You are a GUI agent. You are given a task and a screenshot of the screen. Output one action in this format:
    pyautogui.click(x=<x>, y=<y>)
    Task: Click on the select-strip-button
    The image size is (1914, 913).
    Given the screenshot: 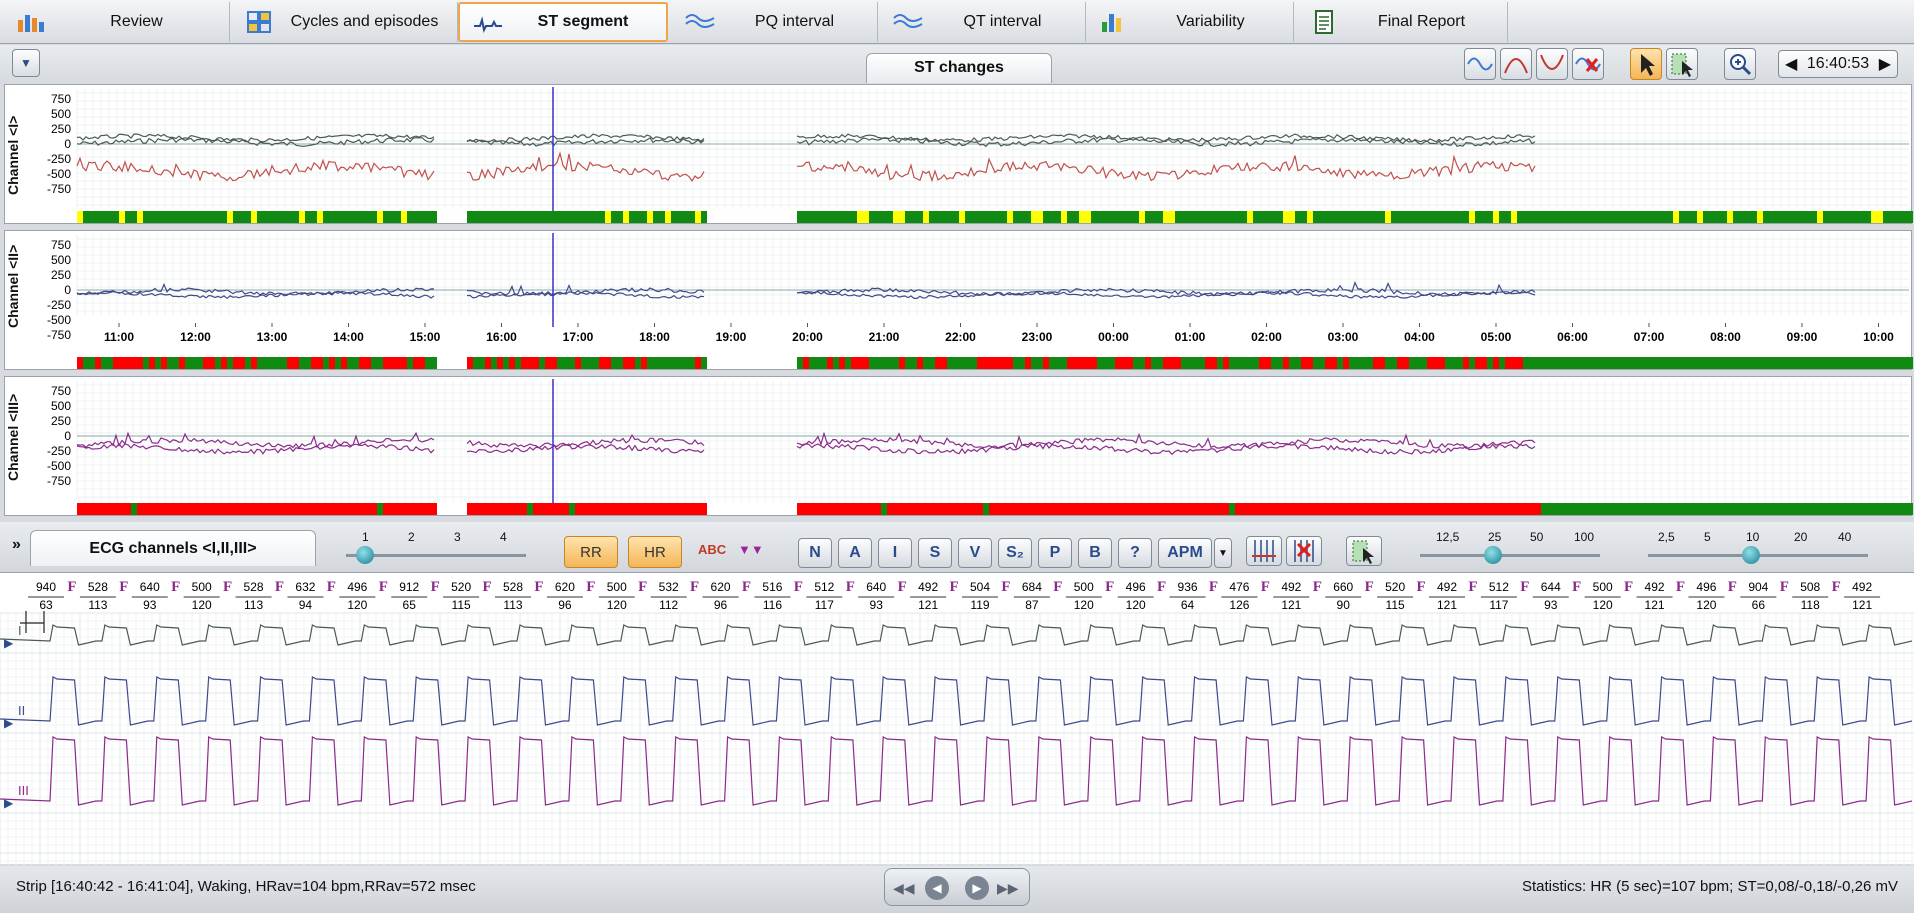 What is the action you would take?
    pyautogui.click(x=1364, y=551)
    